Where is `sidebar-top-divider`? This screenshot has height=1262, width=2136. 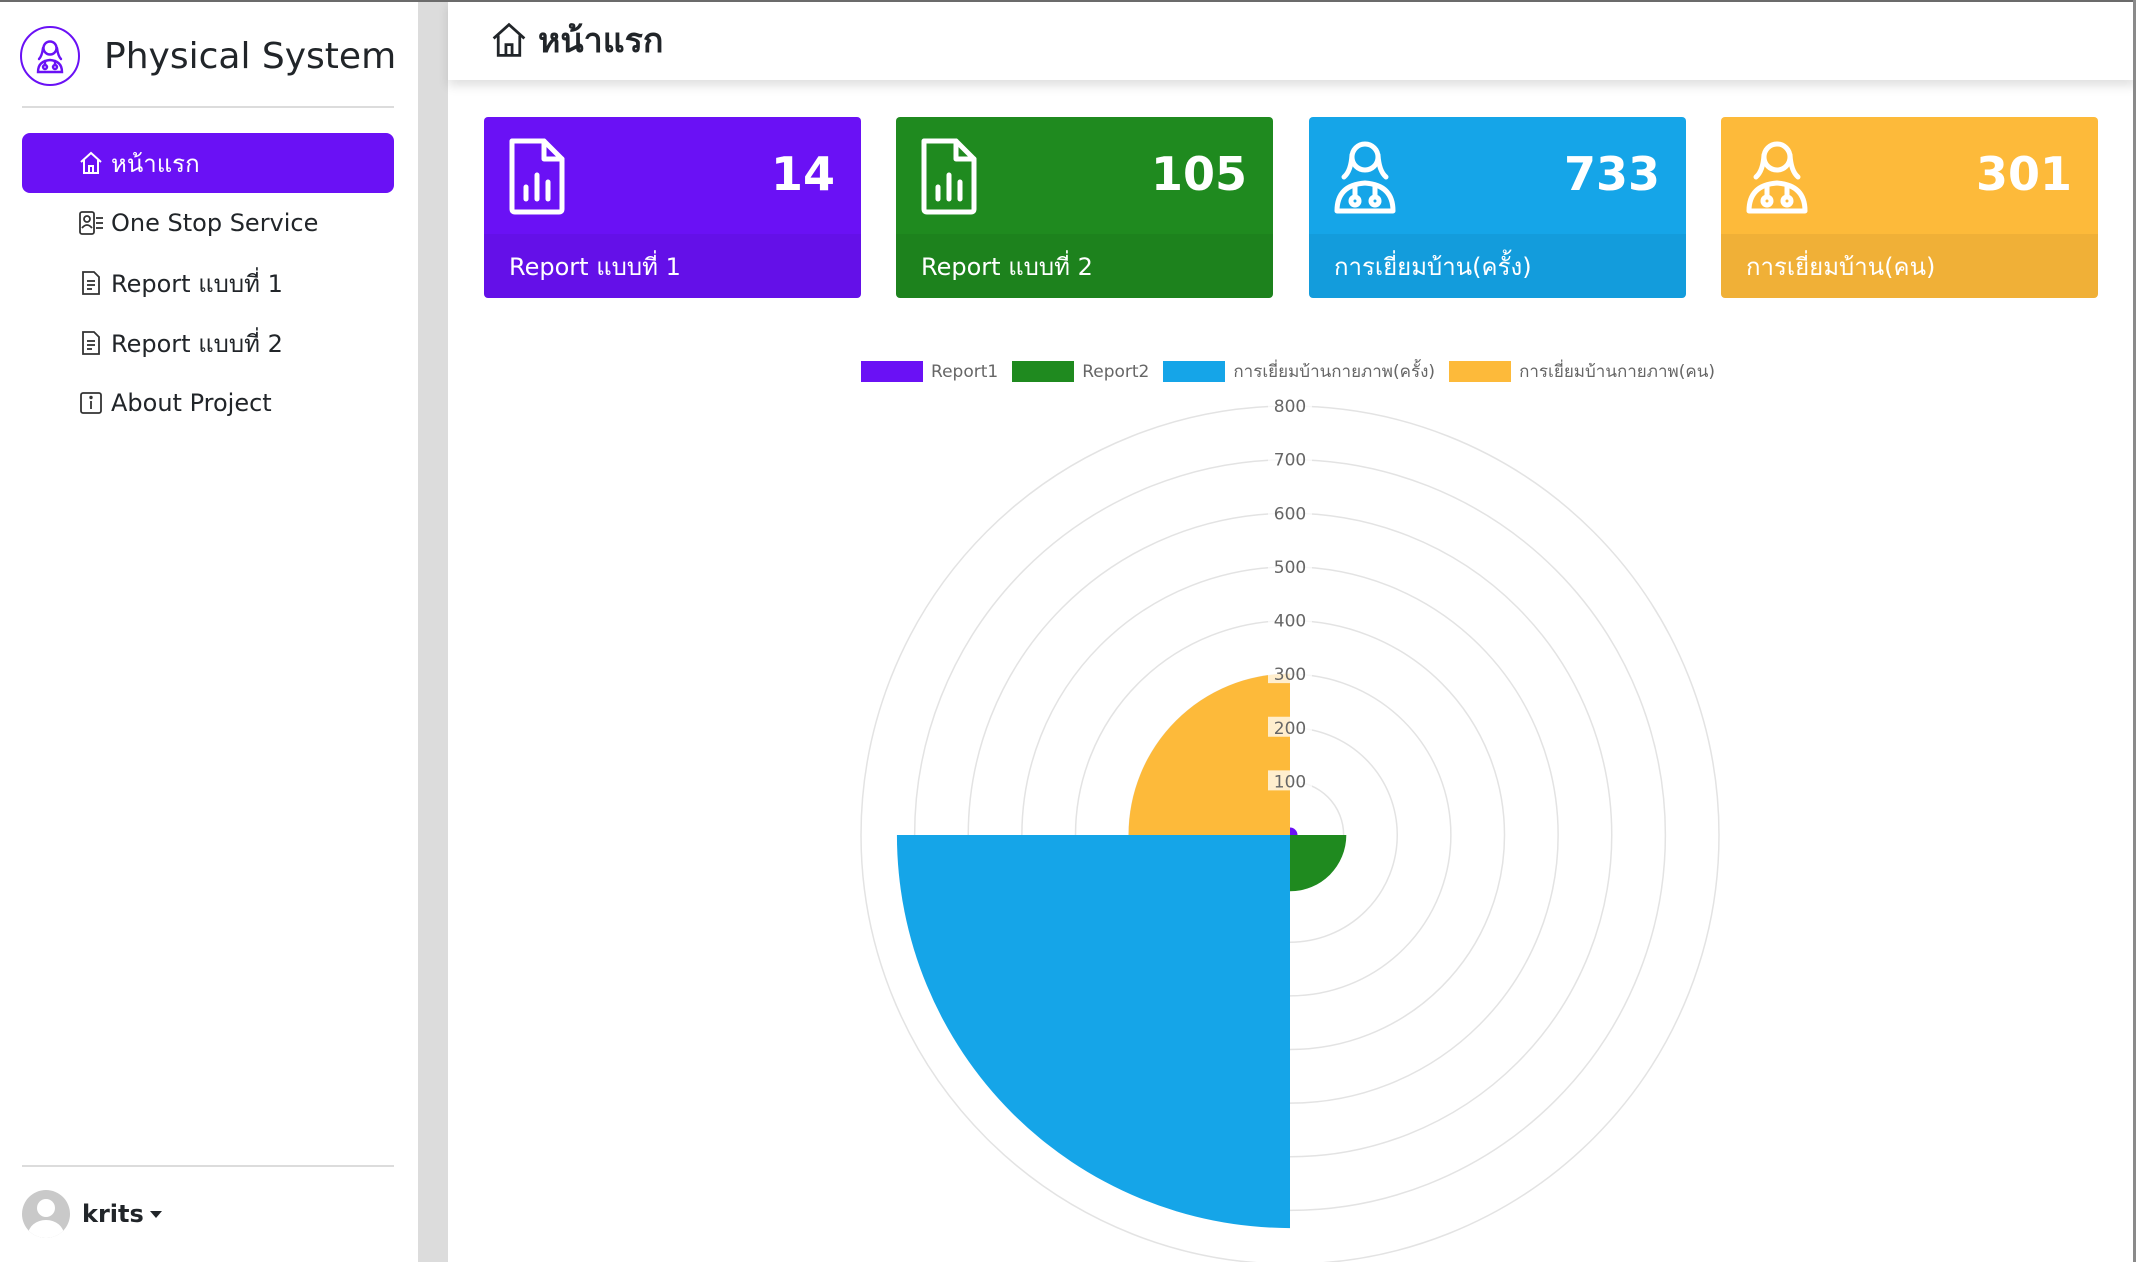
sidebar-top-divider is located at coordinates (208, 107).